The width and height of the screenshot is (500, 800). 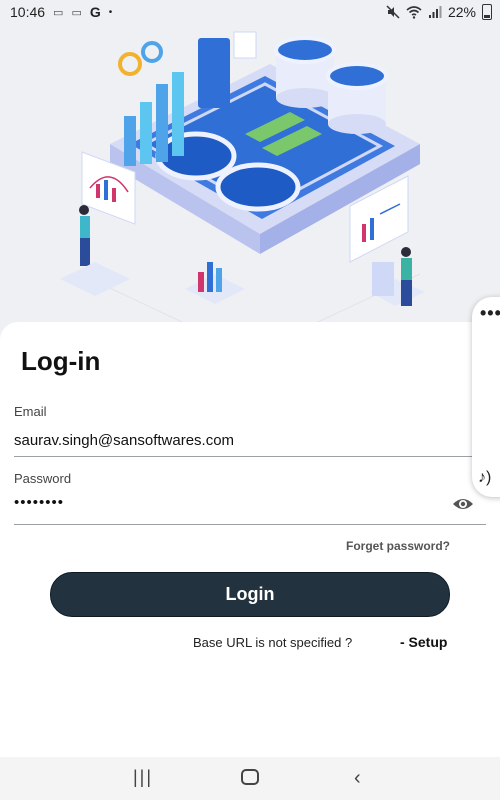 I want to click on battery-icon, so click(x=487, y=12).